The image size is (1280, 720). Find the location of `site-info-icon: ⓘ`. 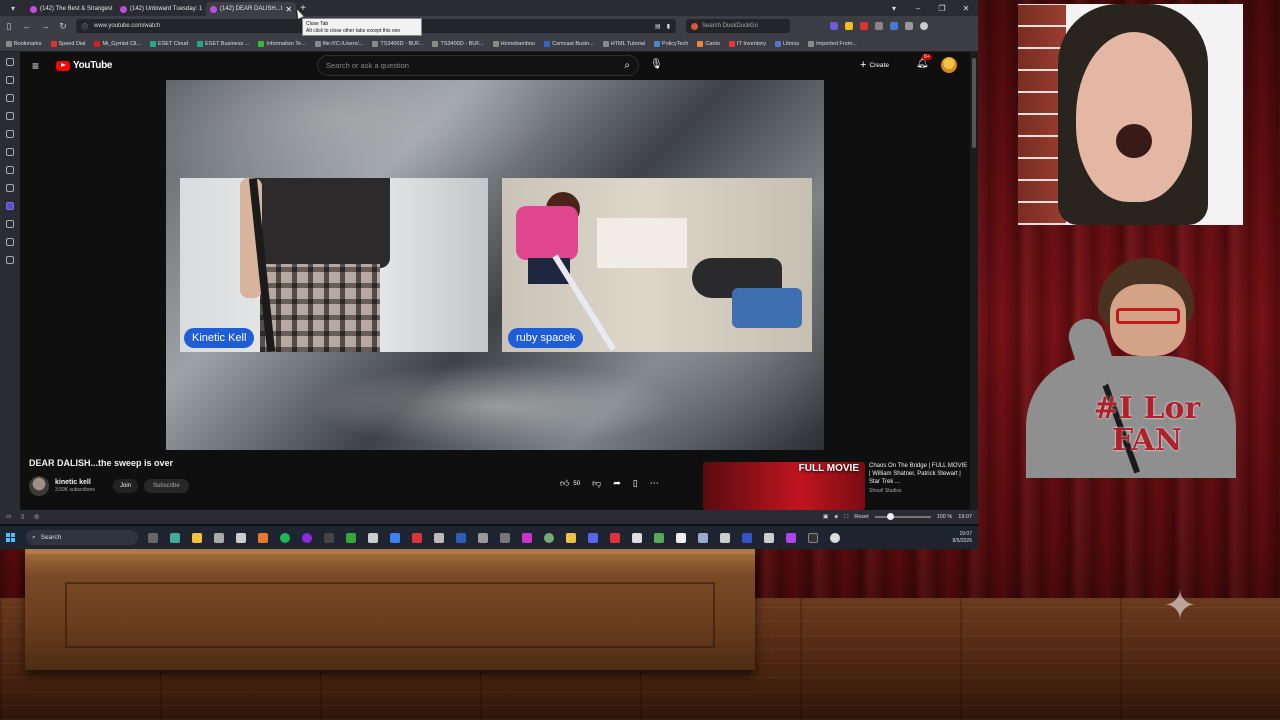

site-info-icon: ⓘ is located at coordinates (85, 26).